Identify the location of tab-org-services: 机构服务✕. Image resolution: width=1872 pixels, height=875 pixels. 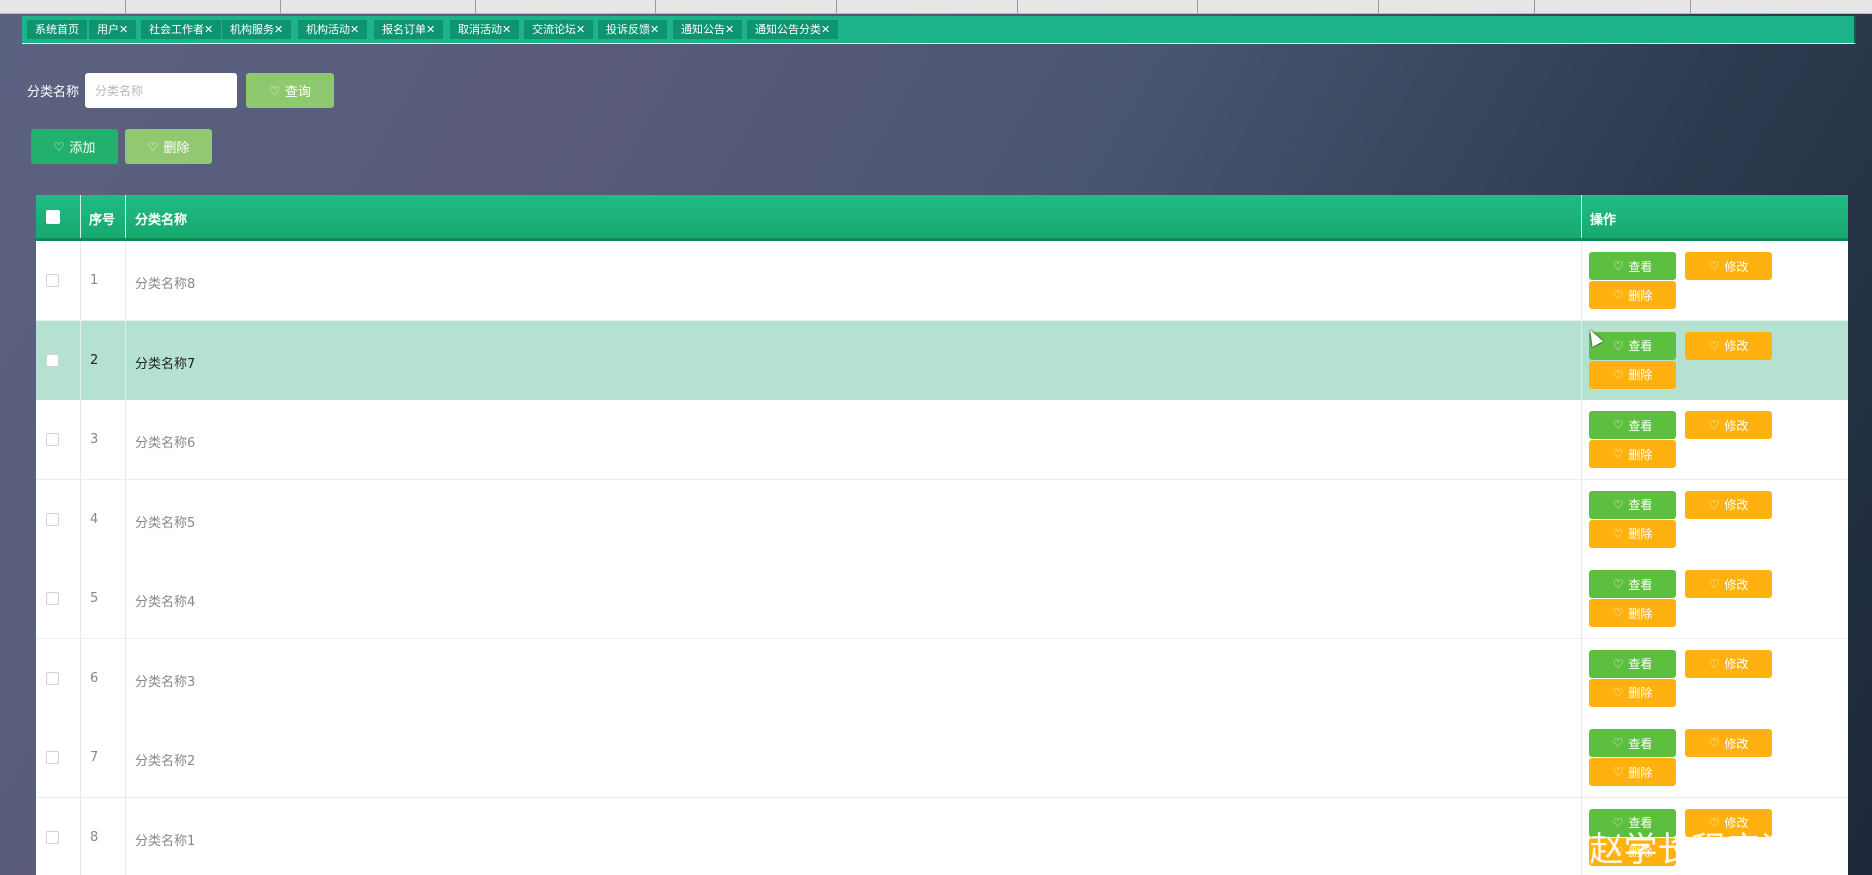
(257, 29).